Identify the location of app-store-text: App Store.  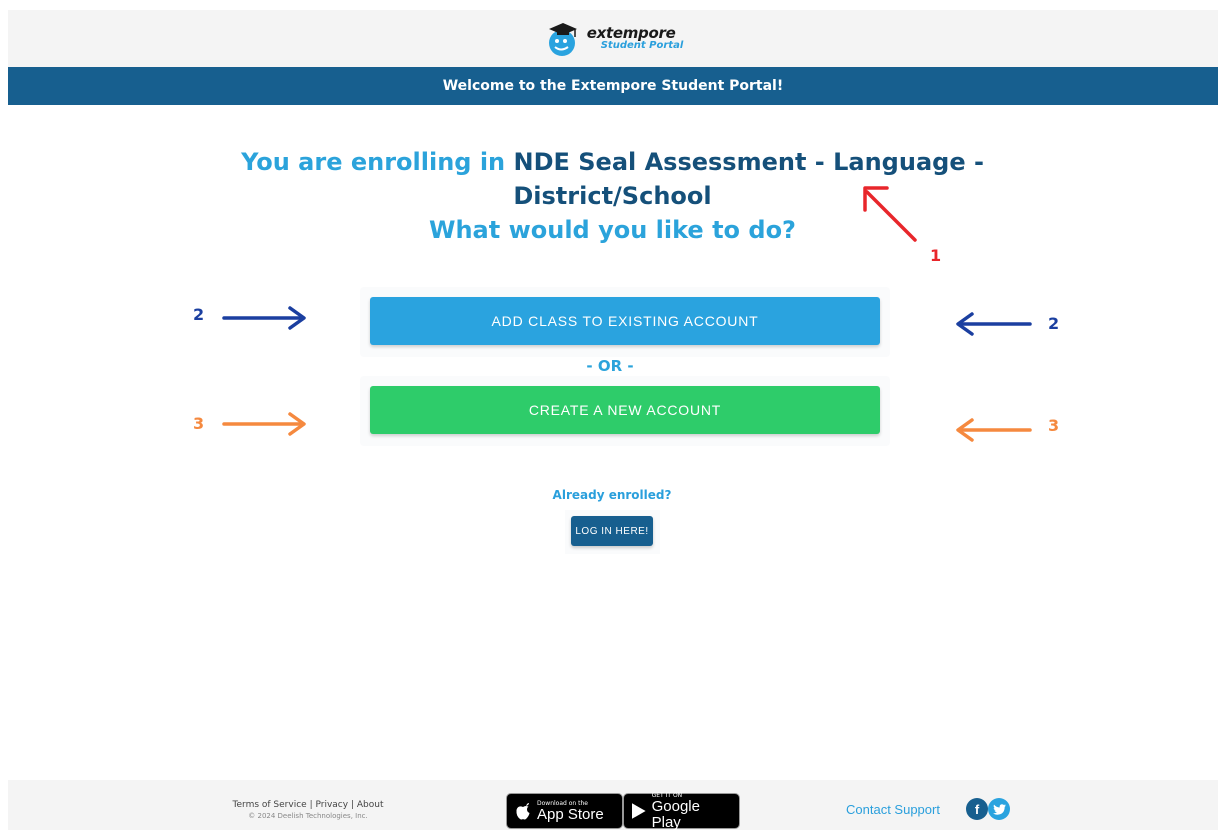
(570, 814).